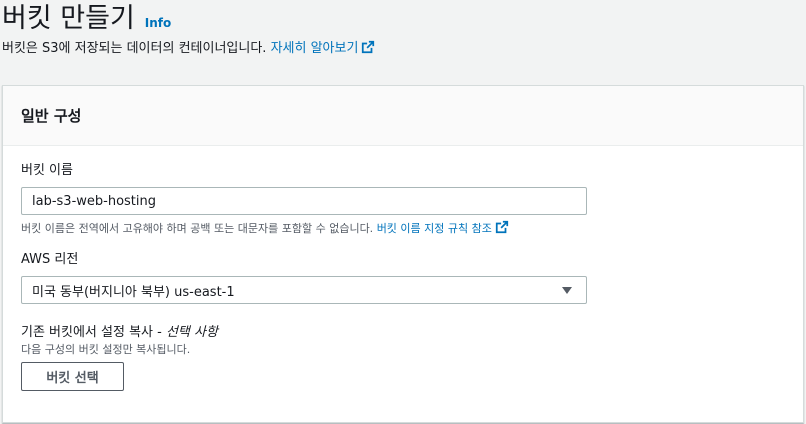 This screenshot has width=806, height=424. Describe the element at coordinates (402, 19) in the screenshot. I see `title-row: 버킷 만들기 Info` at that location.